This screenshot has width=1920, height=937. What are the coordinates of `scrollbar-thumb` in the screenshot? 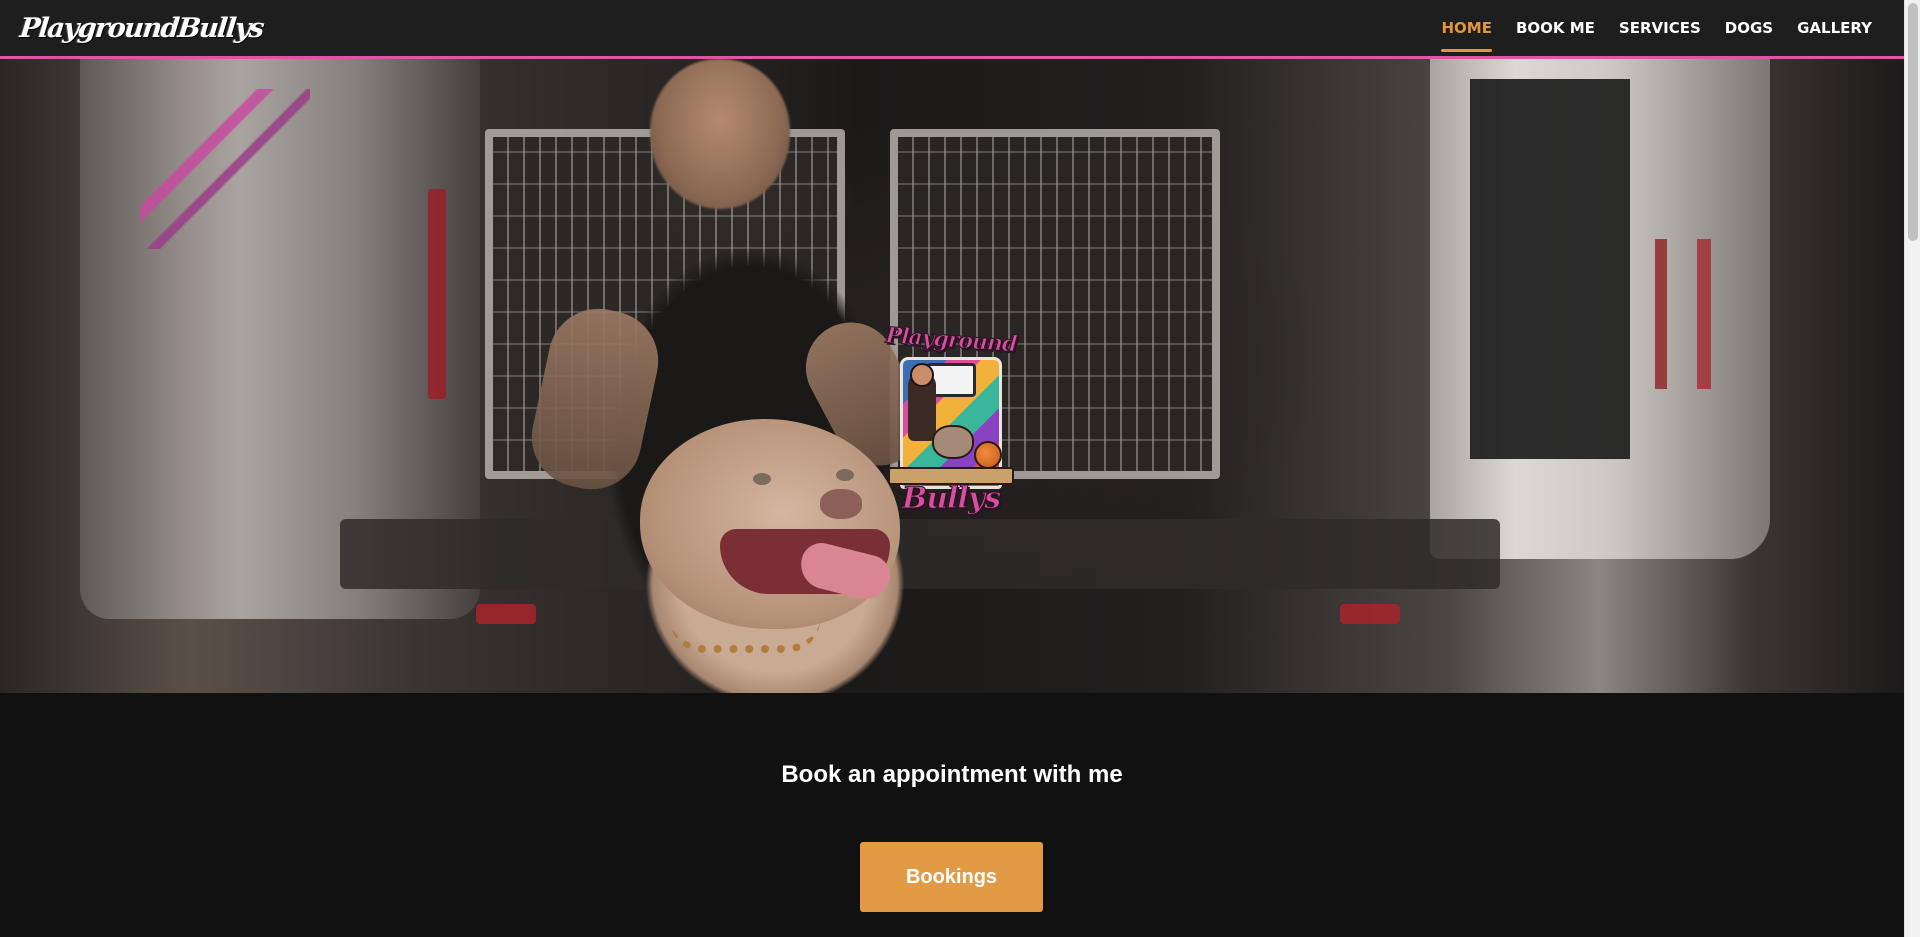 It's located at (1913, 122).